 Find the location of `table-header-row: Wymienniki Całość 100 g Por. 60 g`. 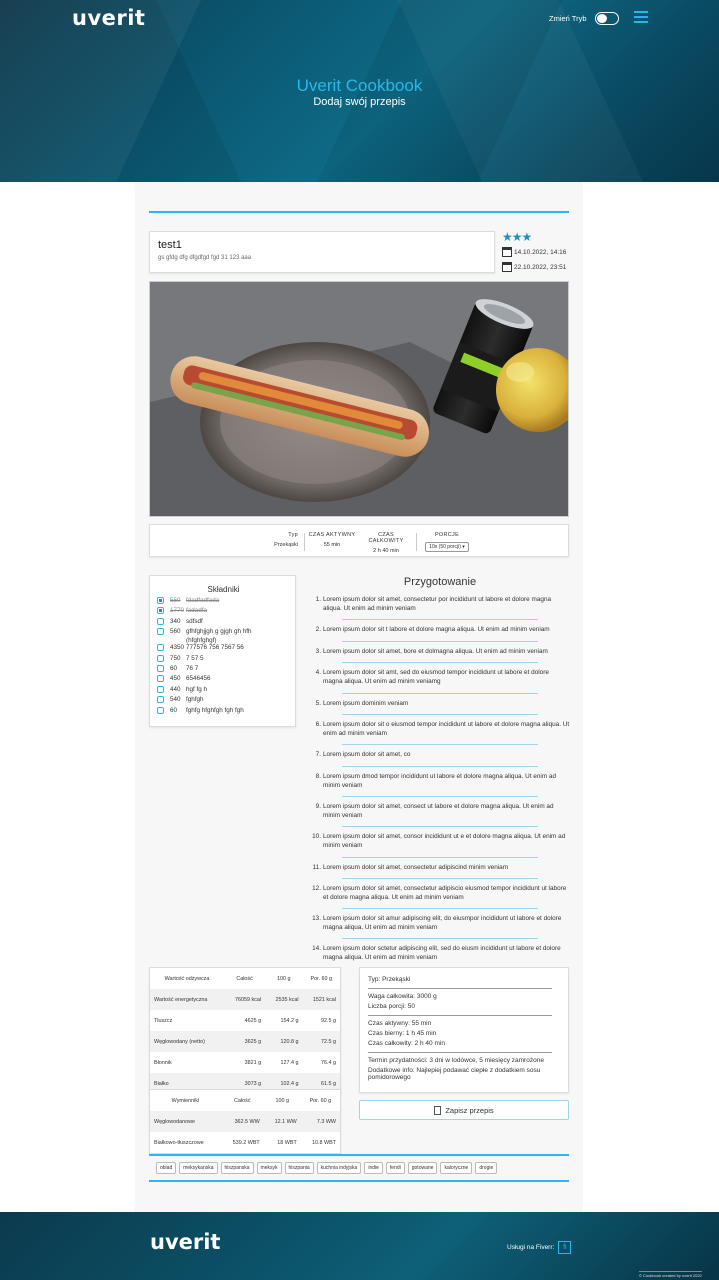

table-header-row: Wymienniki Całość 100 g Por. 60 g is located at coordinates (245, 1100).